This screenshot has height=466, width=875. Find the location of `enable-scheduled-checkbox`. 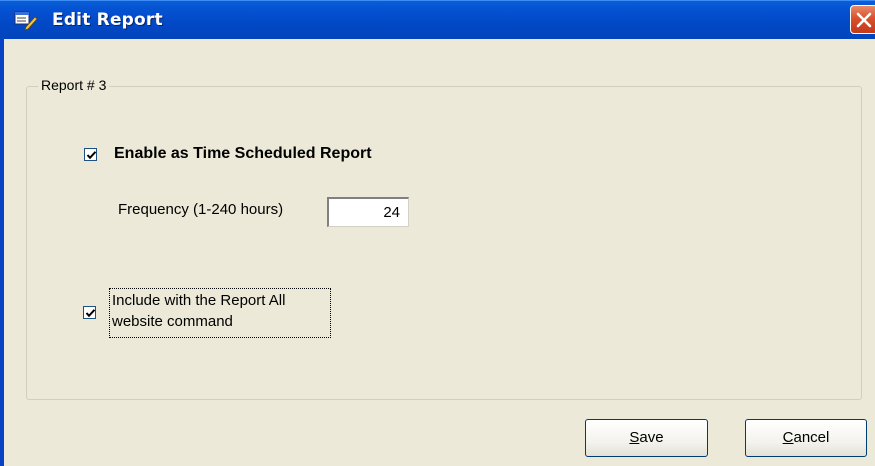

enable-scheduled-checkbox is located at coordinates (90, 154).